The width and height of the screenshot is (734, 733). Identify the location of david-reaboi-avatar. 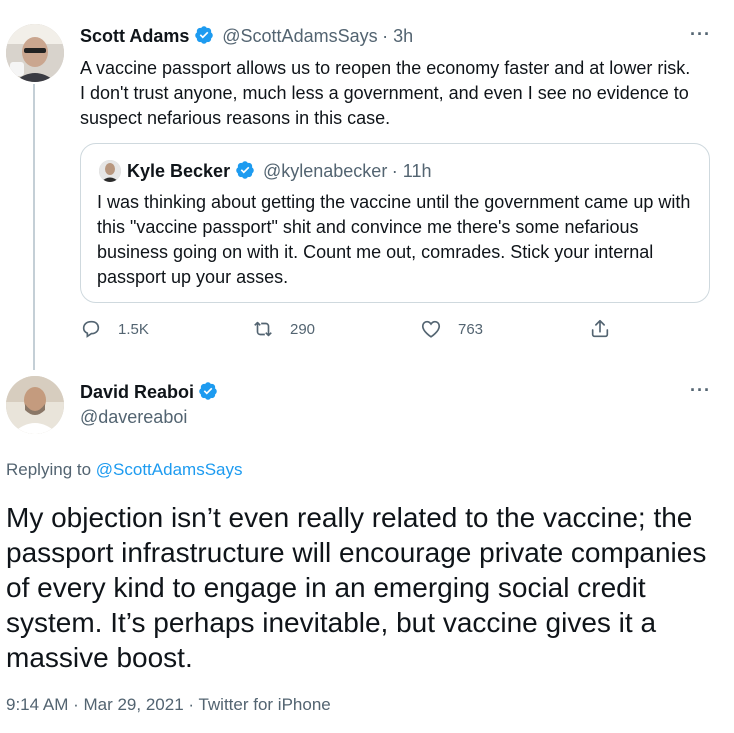
(35, 405).